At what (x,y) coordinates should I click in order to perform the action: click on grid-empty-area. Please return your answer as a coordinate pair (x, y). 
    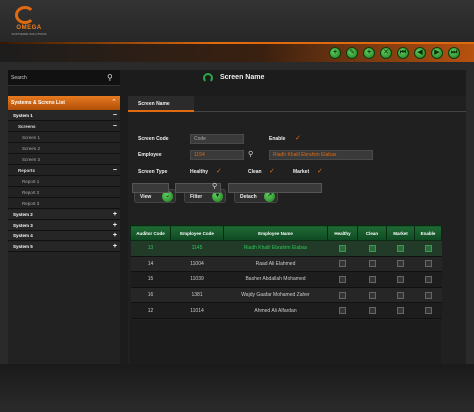
    Looking at the image, I should click on (285, 342).